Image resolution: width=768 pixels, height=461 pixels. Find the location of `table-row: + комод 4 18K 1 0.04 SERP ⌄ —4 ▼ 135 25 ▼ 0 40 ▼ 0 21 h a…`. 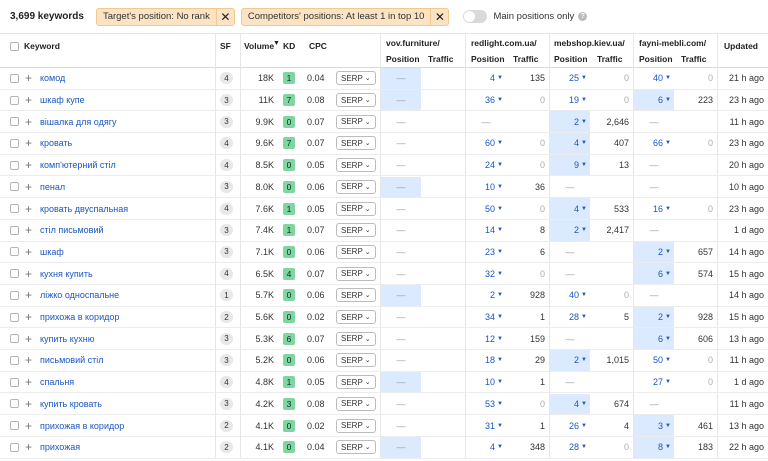

table-row: + комод 4 18K 1 0.04 SERP ⌄ —4 ▼ 135 25 ▼ 0 40 ▼ 0 21 h a… is located at coordinates (384, 79).